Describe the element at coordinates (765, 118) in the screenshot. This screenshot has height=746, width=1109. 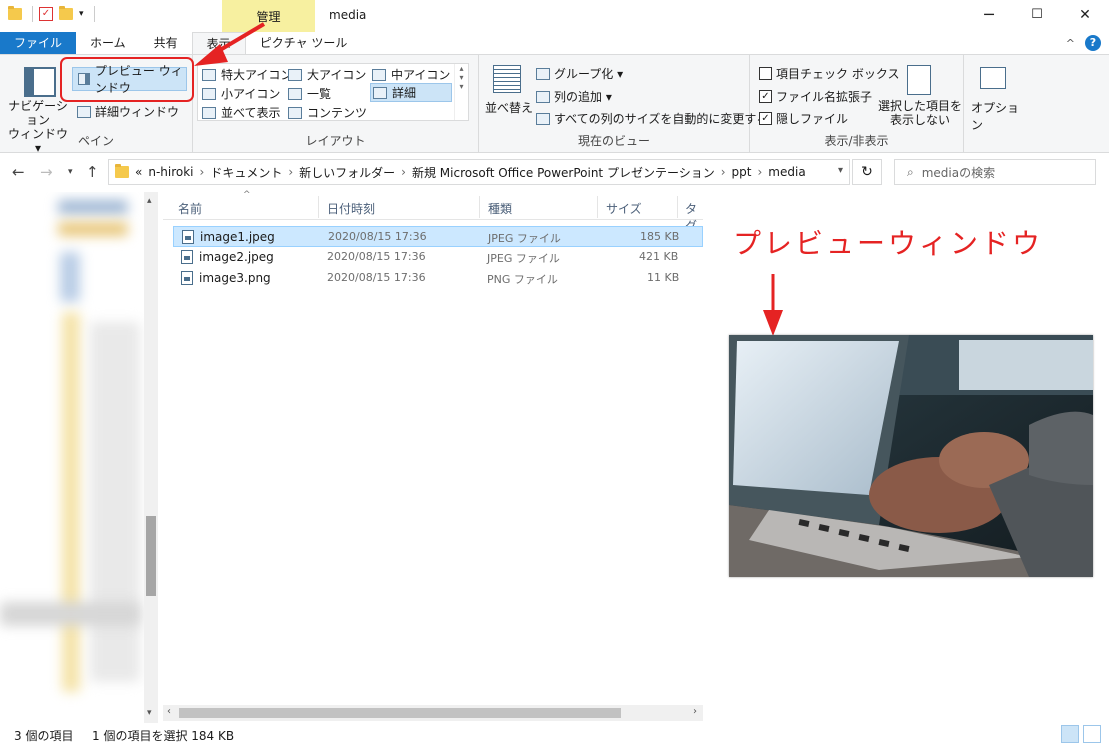
I see `hidden-items-checkbox: ✓` at that location.